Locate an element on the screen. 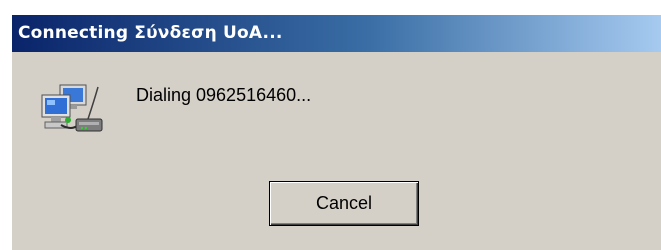 The image size is (661, 250). cancel-button-label: Cancel is located at coordinates (344, 203).